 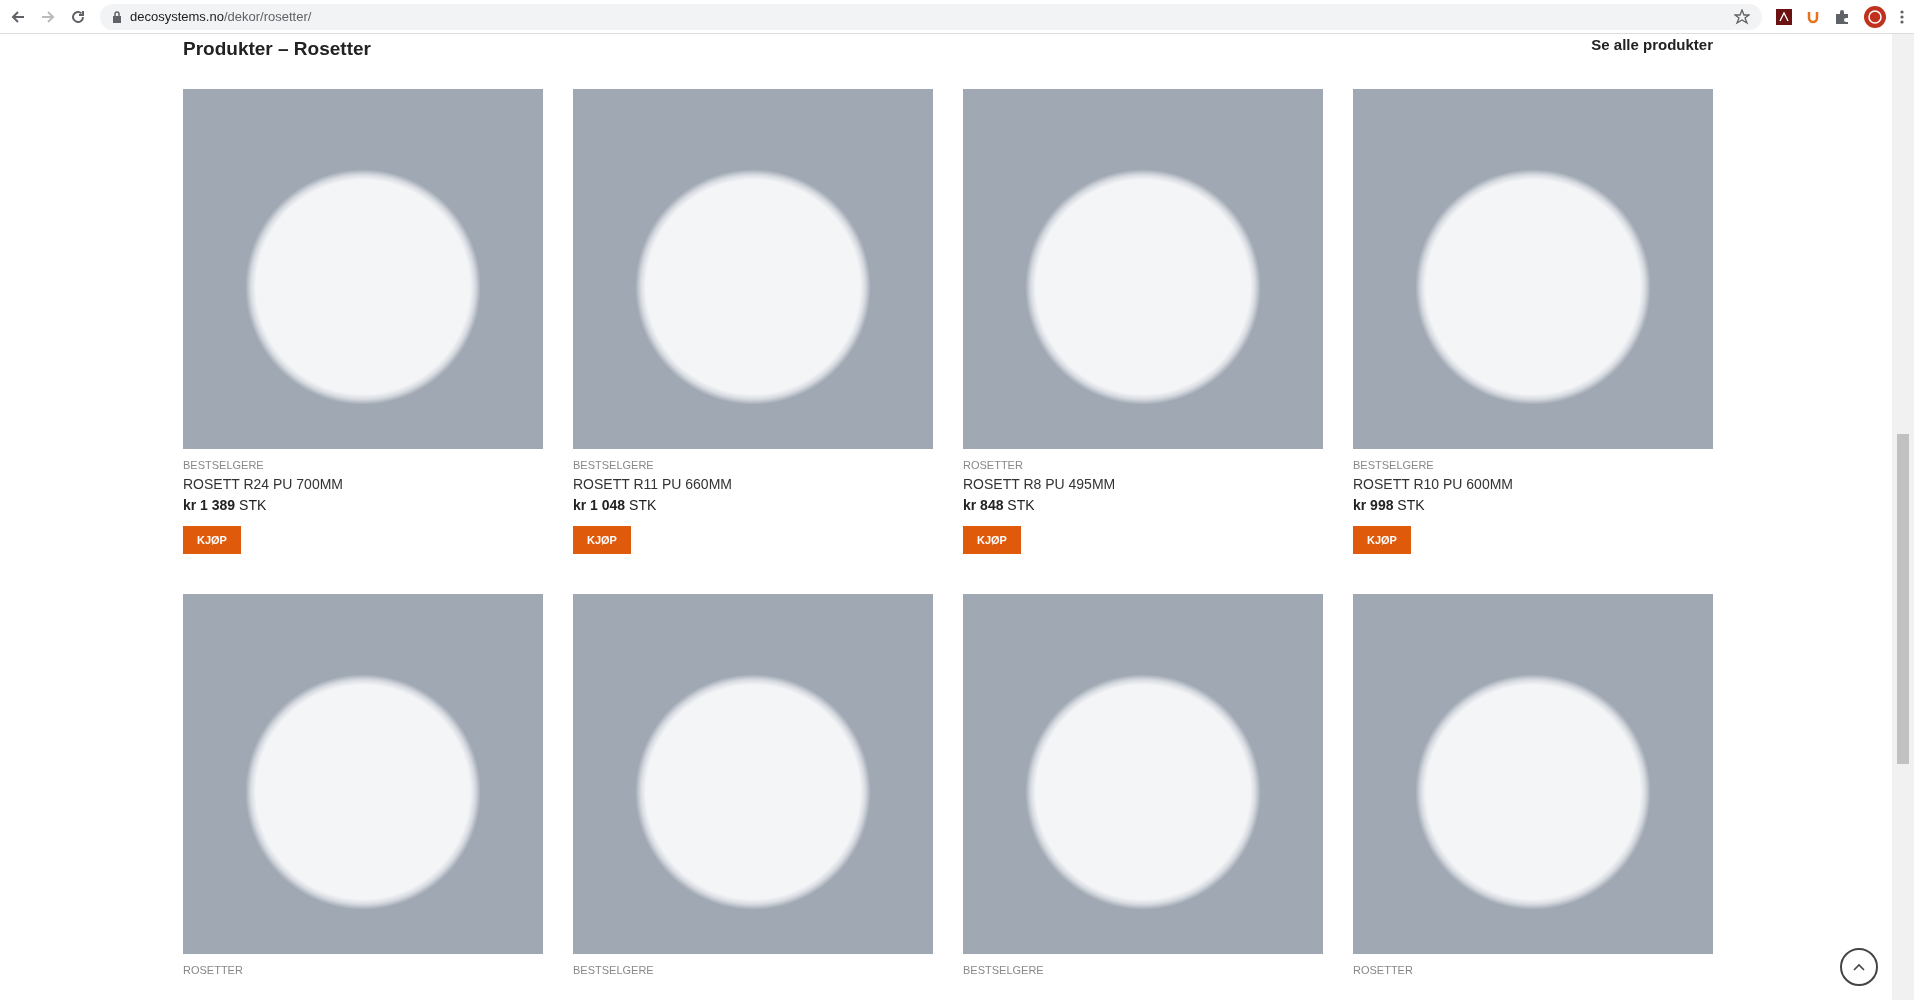 What do you see at coordinates (753, 483) in the screenshot?
I see `product-name: ROSETT R11 PU 660MM` at bounding box center [753, 483].